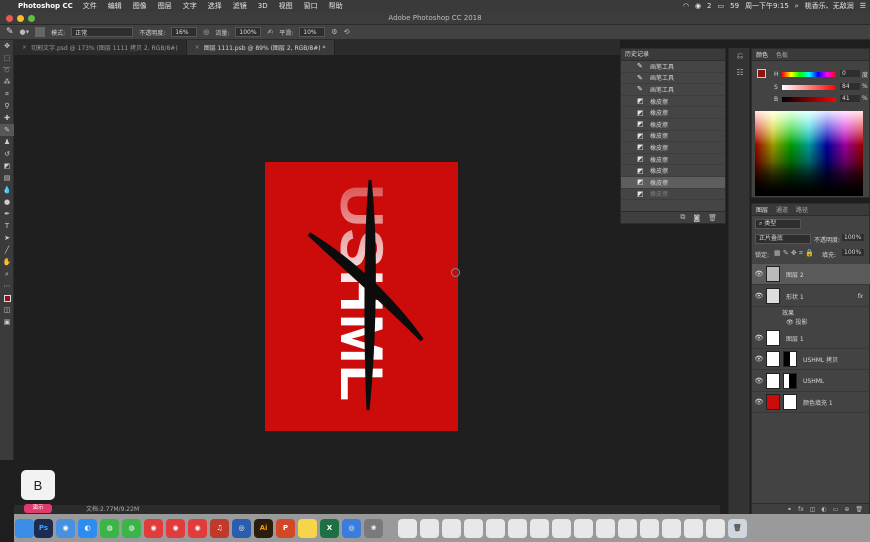 The height and width of the screenshot is (542, 870). What do you see at coordinates (7, 154) in the screenshot?
I see `history-brush-icon: ↺` at bounding box center [7, 154].